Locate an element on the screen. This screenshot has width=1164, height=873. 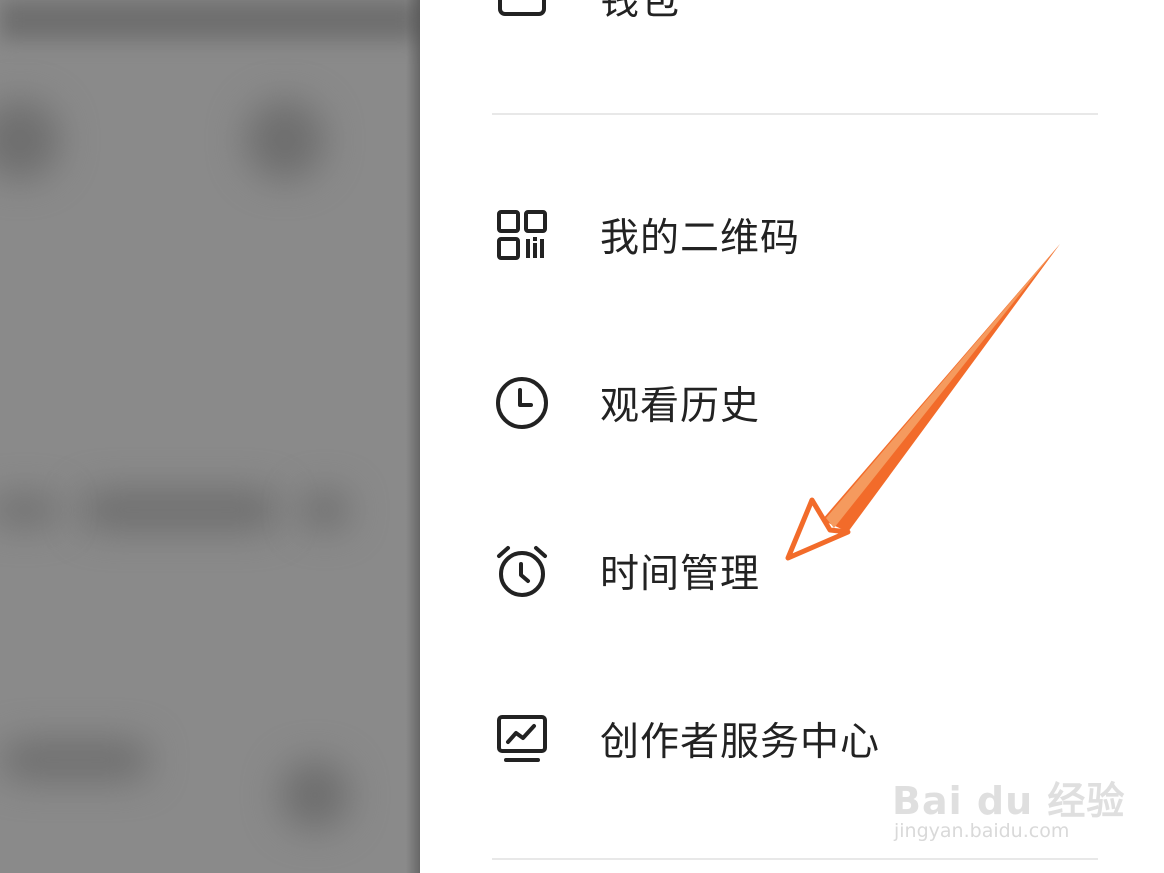
creator-chart-icon is located at coordinates (522, 739).